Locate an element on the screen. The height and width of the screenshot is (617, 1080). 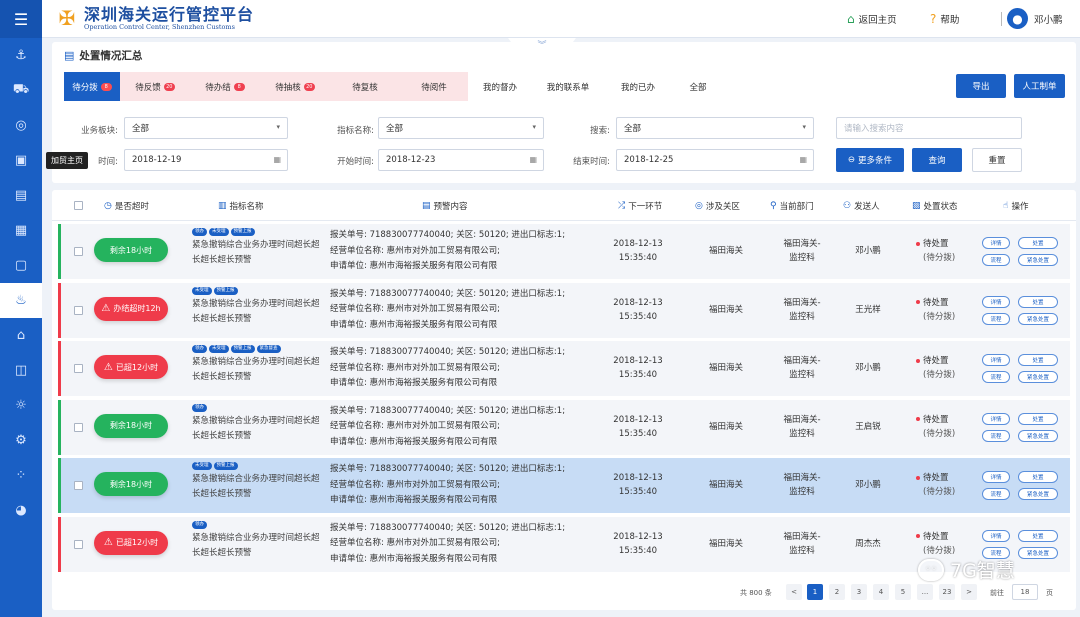
business-select: 全部 ▾ is located at coordinates (206, 128).